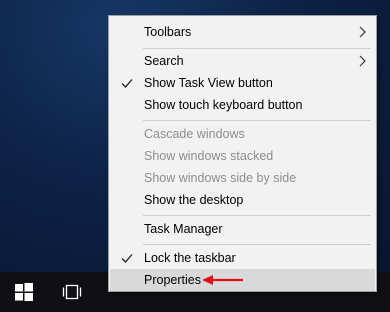 This screenshot has height=312, width=390. I want to click on menu-item-task-manager: Task Manager, so click(242, 229).